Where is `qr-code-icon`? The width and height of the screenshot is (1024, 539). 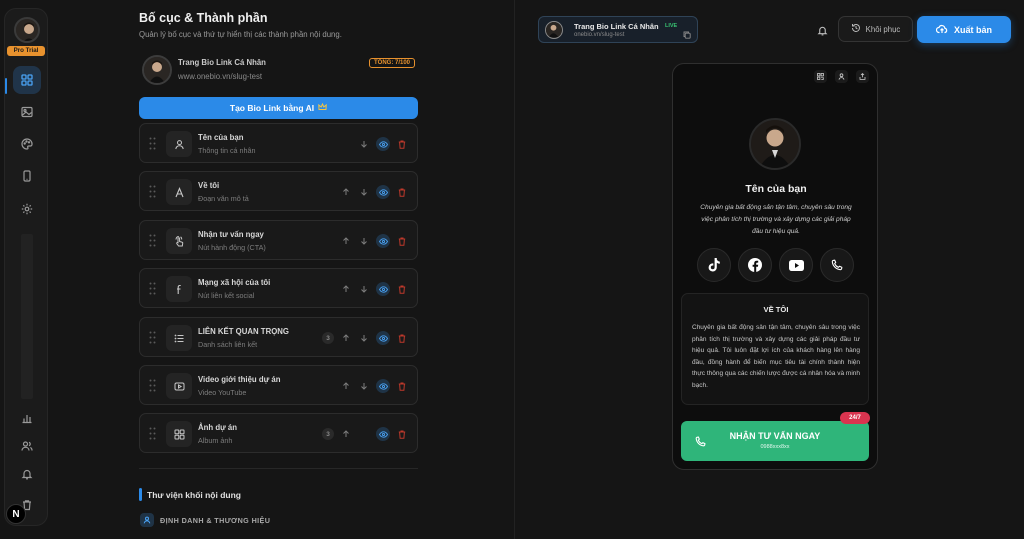
qr-code-icon is located at coordinates (820, 76).